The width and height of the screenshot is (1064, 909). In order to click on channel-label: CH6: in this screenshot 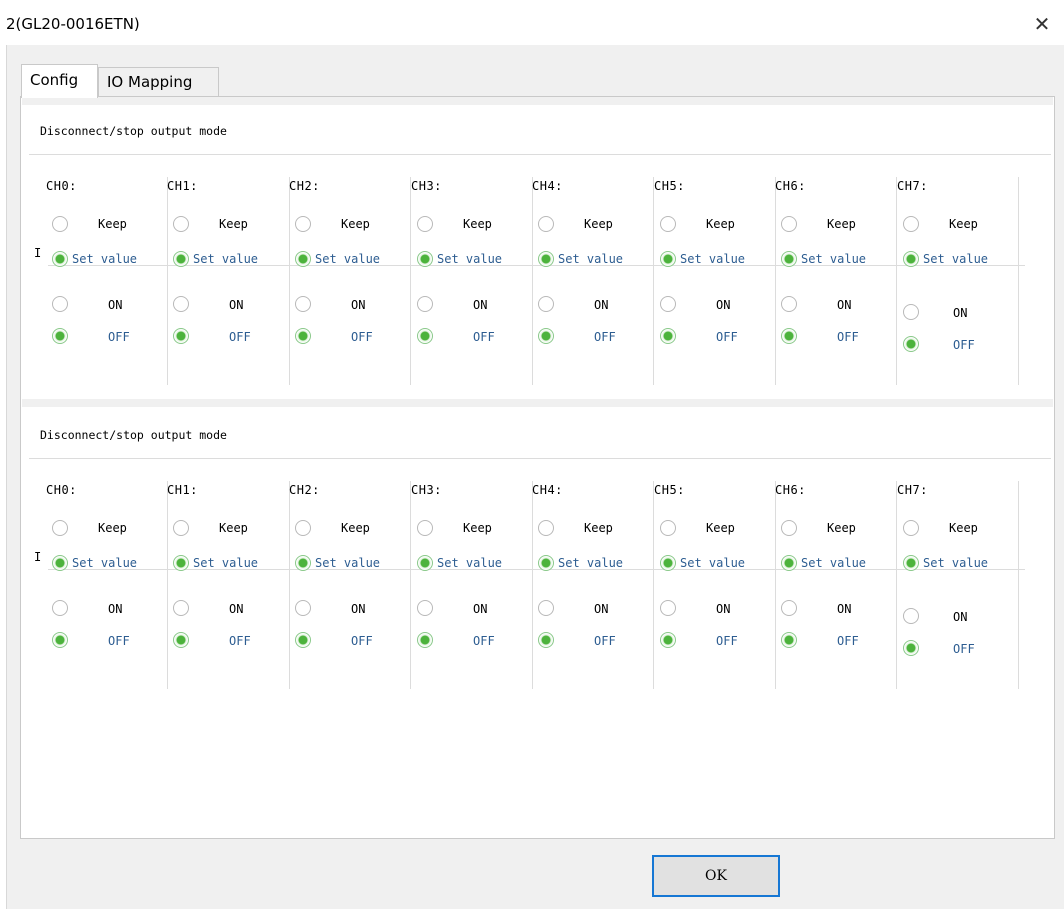, I will do `click(790, 186)`.